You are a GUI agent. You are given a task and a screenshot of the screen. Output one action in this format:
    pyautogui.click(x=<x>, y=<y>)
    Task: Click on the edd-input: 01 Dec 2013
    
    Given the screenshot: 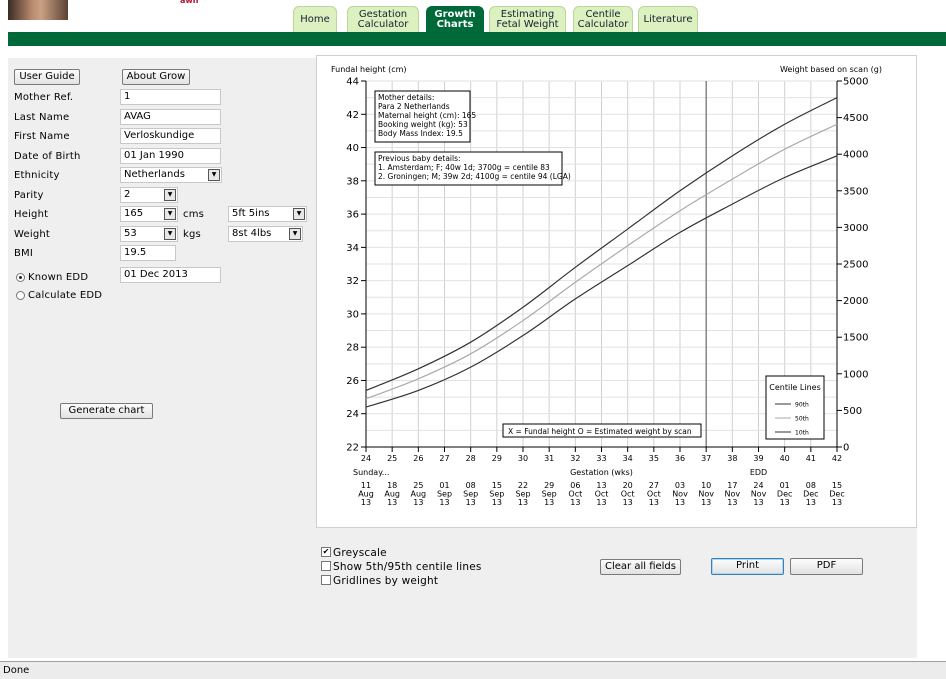 What is the action you would take?
    pyautogui.click(x=170, y=275)
    